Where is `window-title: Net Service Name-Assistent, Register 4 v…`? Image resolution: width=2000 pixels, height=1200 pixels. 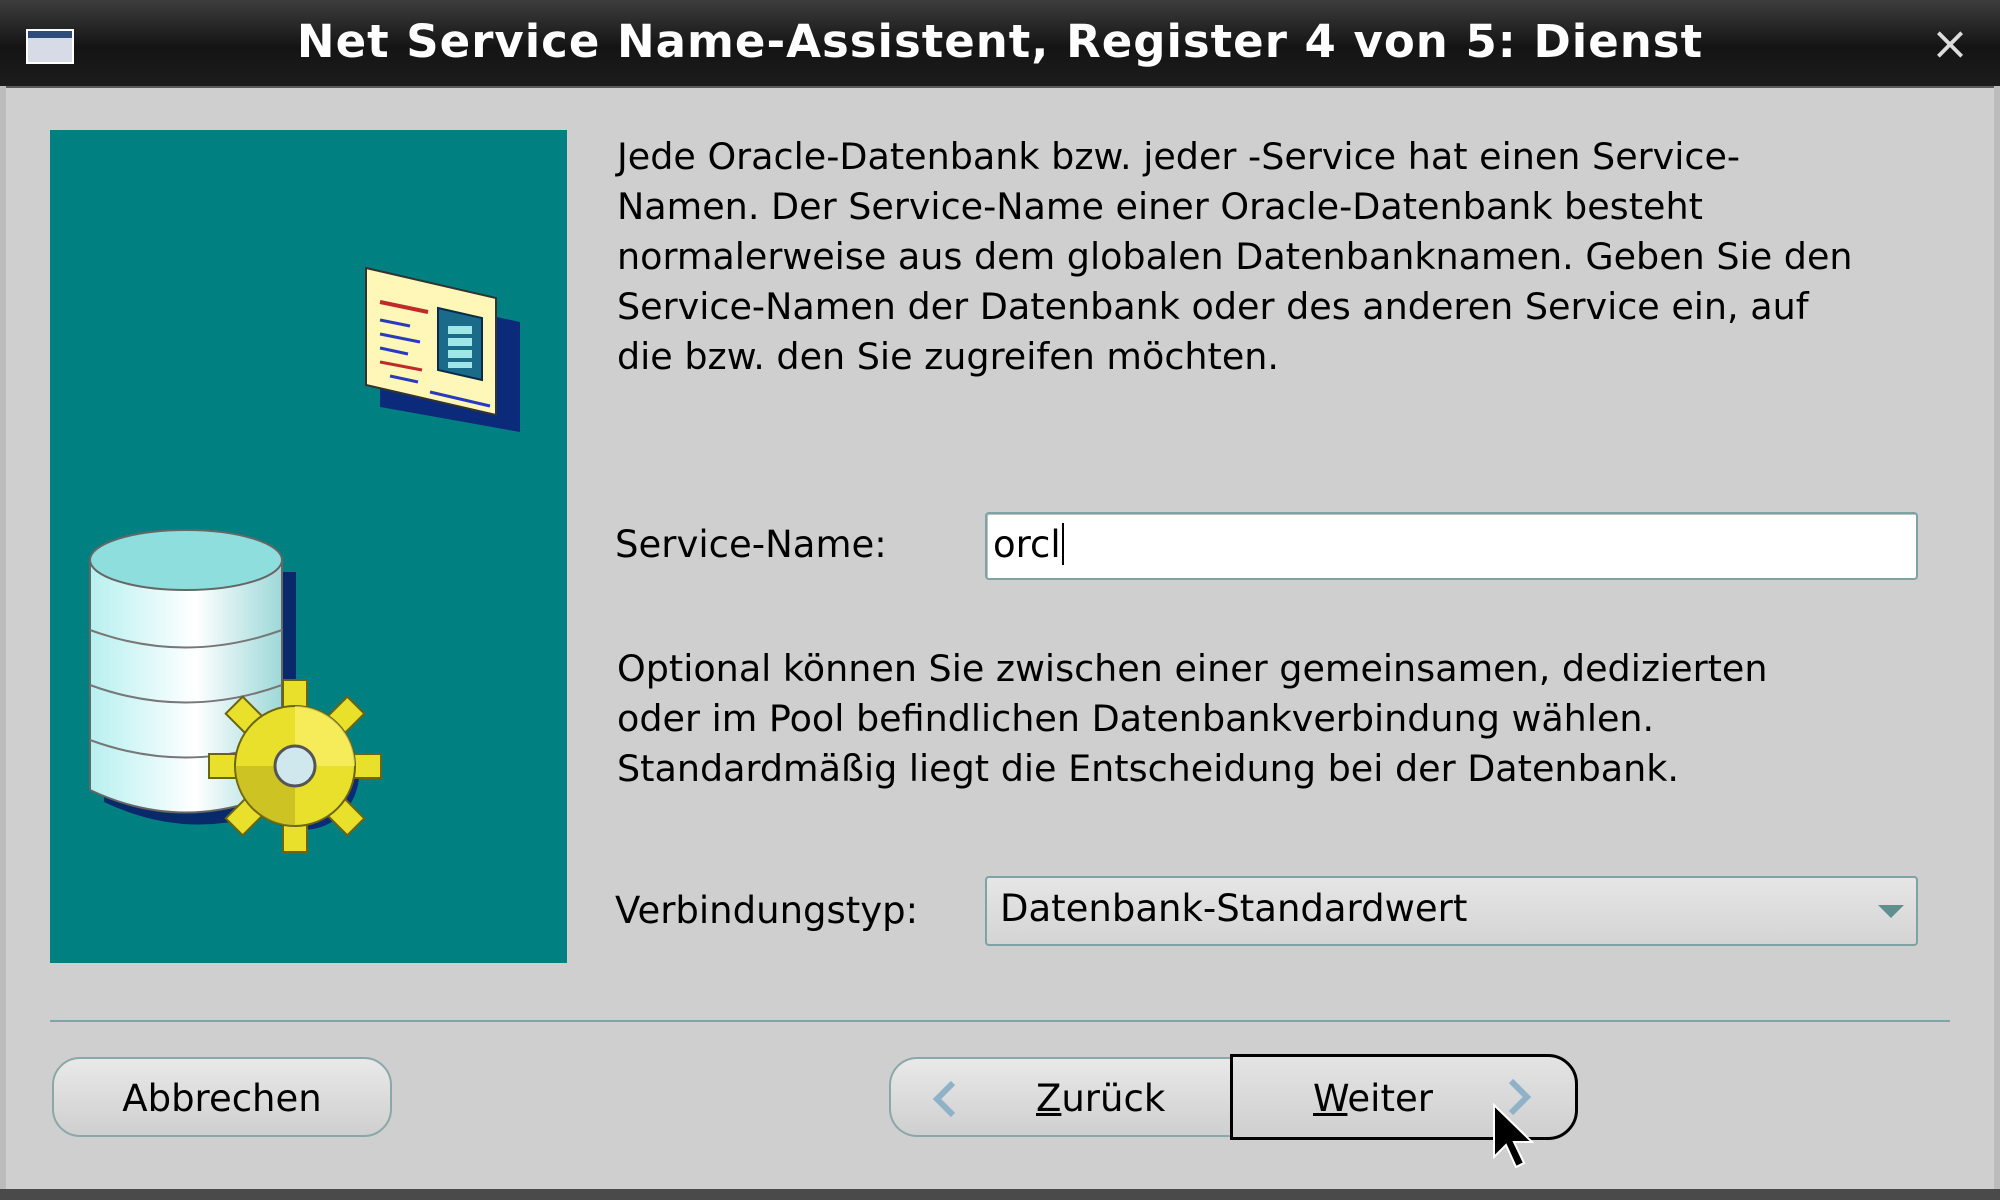 window-title: Net Service Name-Assistent, Register 4 v… is located at coordinates (1000, 41).